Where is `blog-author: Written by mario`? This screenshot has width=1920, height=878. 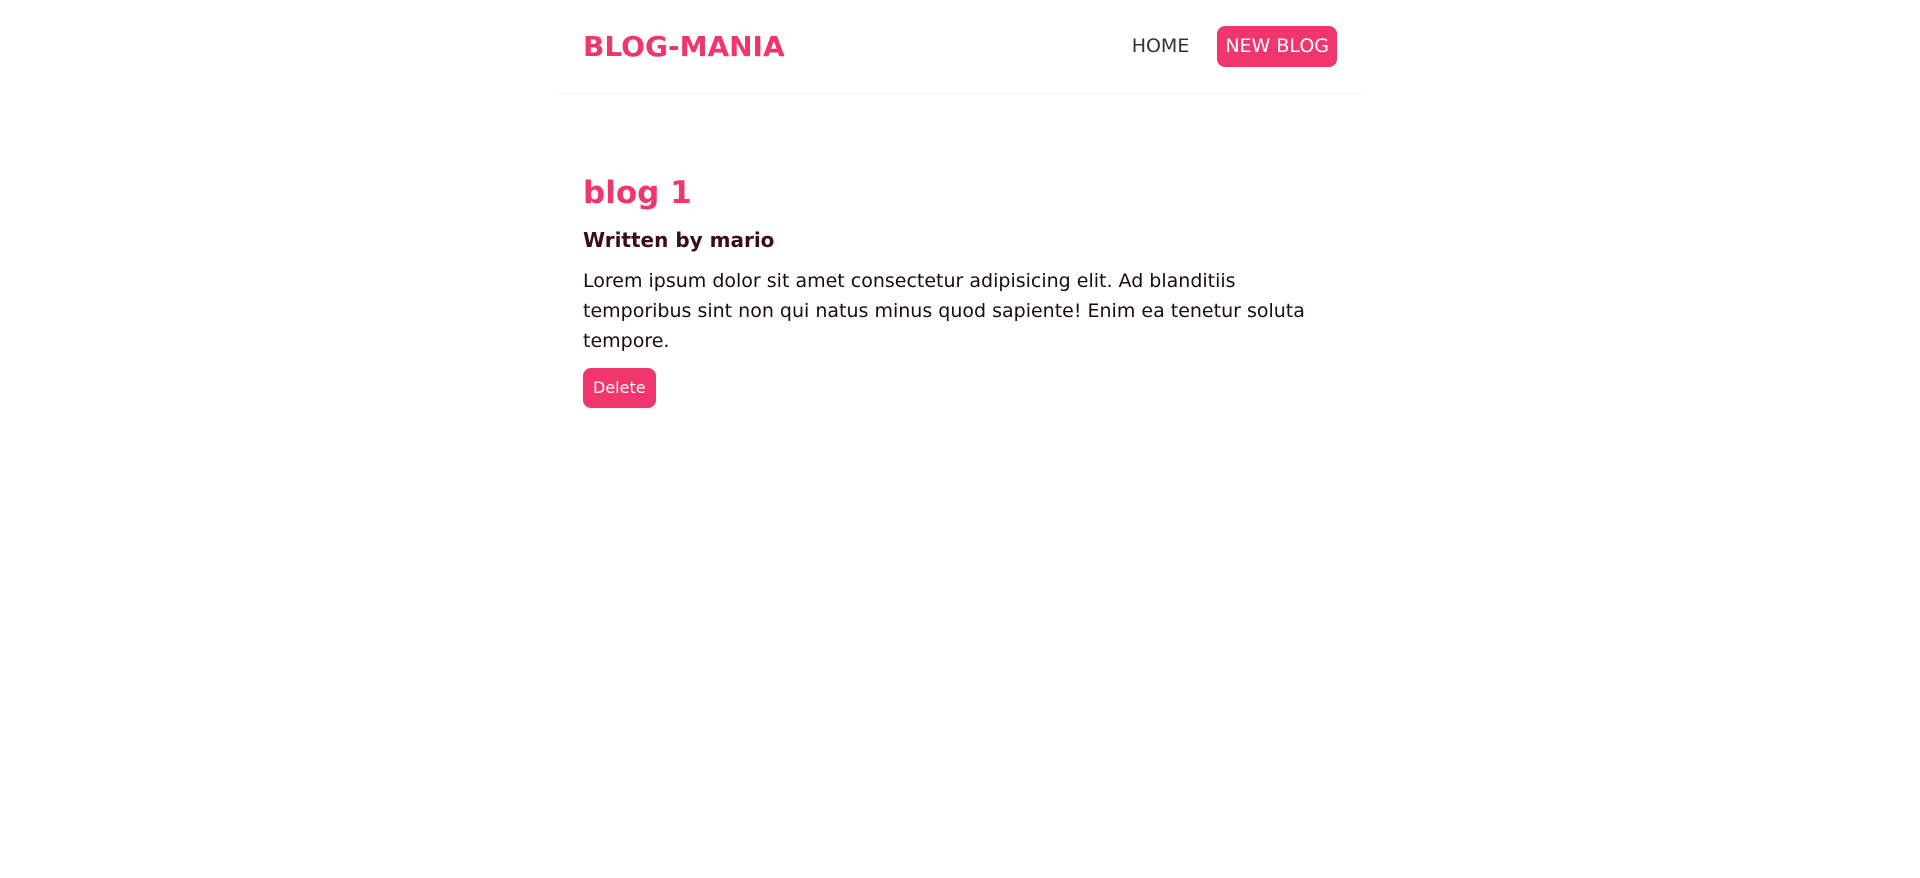 blog-author: Written by mario is located at coordinates (679, 240).